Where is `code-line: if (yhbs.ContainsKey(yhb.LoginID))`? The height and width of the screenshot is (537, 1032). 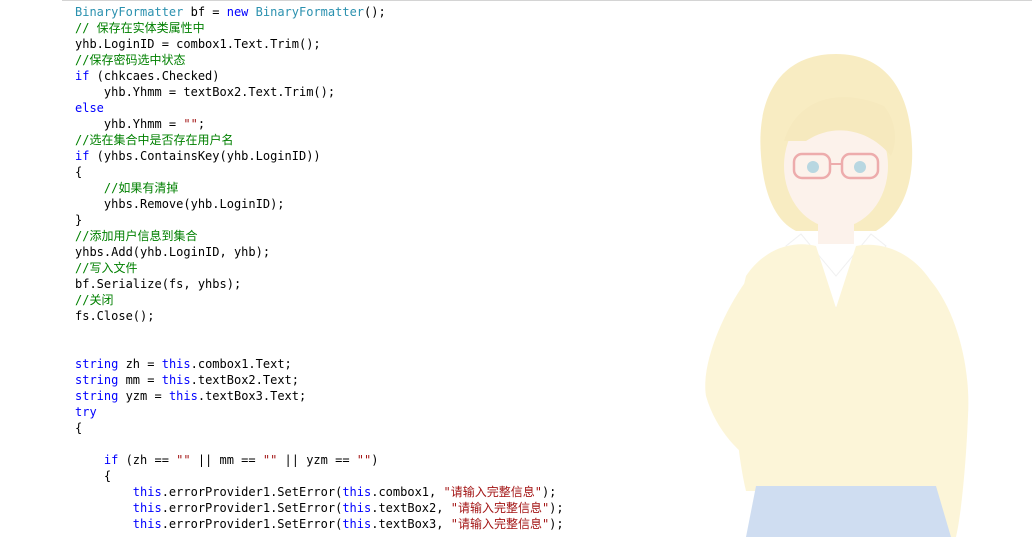
code-line: if (yhbs.ContainsKey(yhb.LoginID)) is located at coordinates (319, 156).